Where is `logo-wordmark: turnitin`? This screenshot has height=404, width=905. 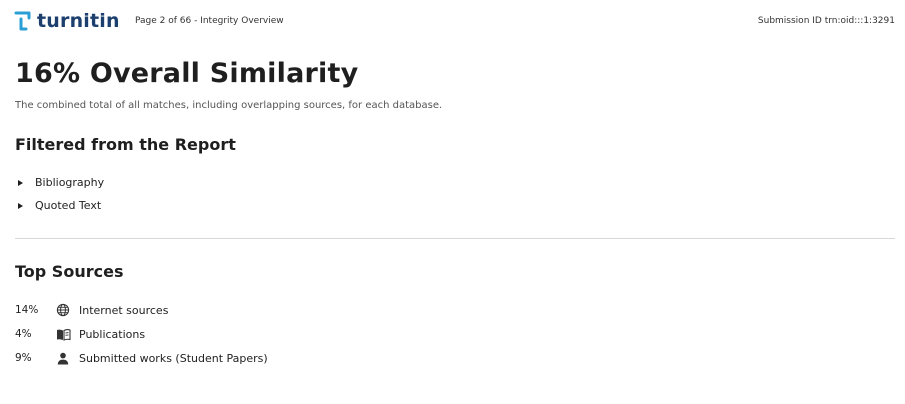
logo-wordmark: turnitin is located at coordinates (78, 21).